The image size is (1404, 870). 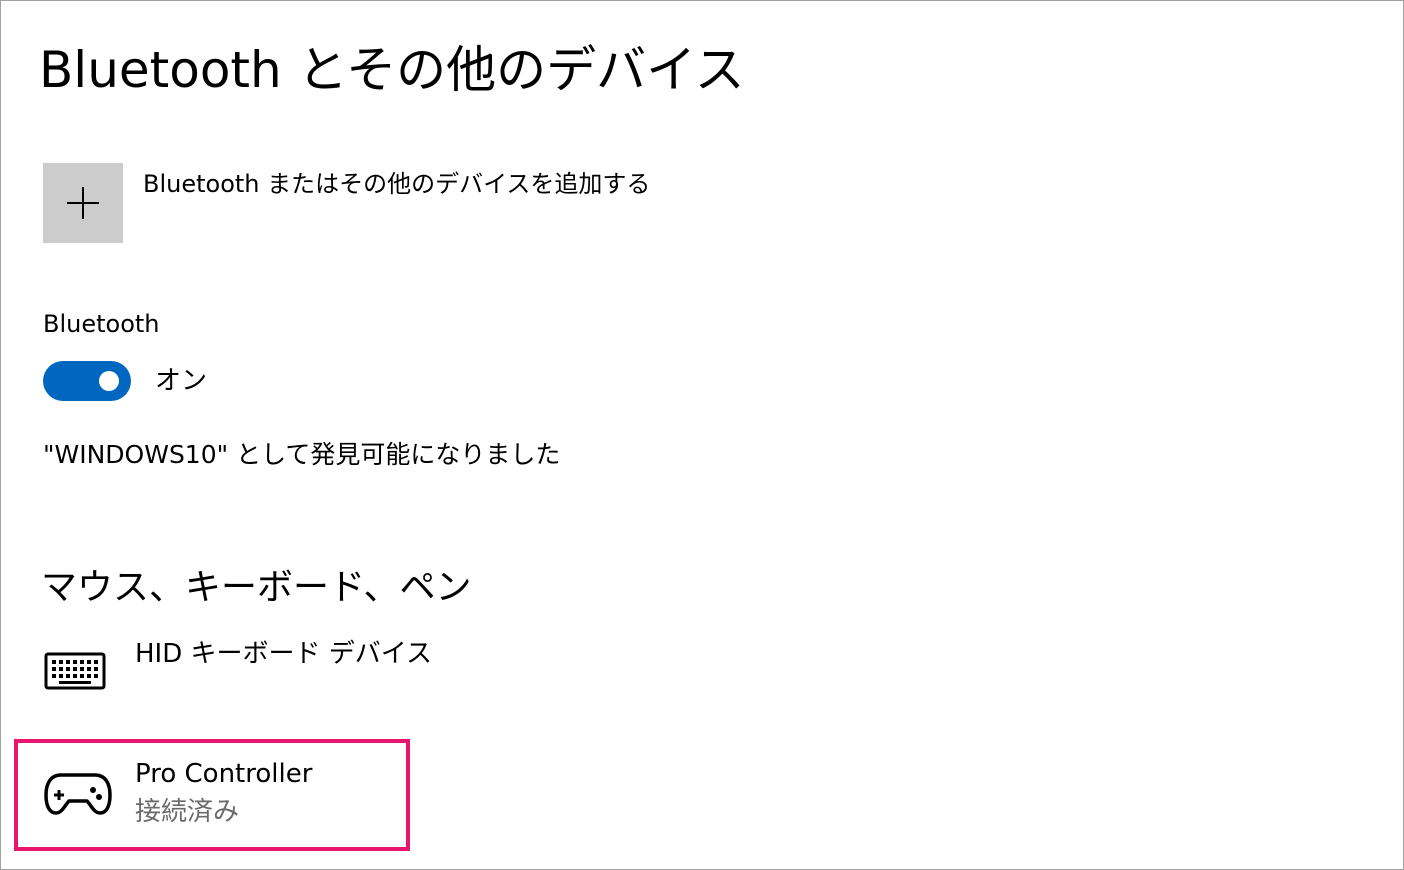 I want to click on device-name: Pro Controller, so click(x=224, y=774).